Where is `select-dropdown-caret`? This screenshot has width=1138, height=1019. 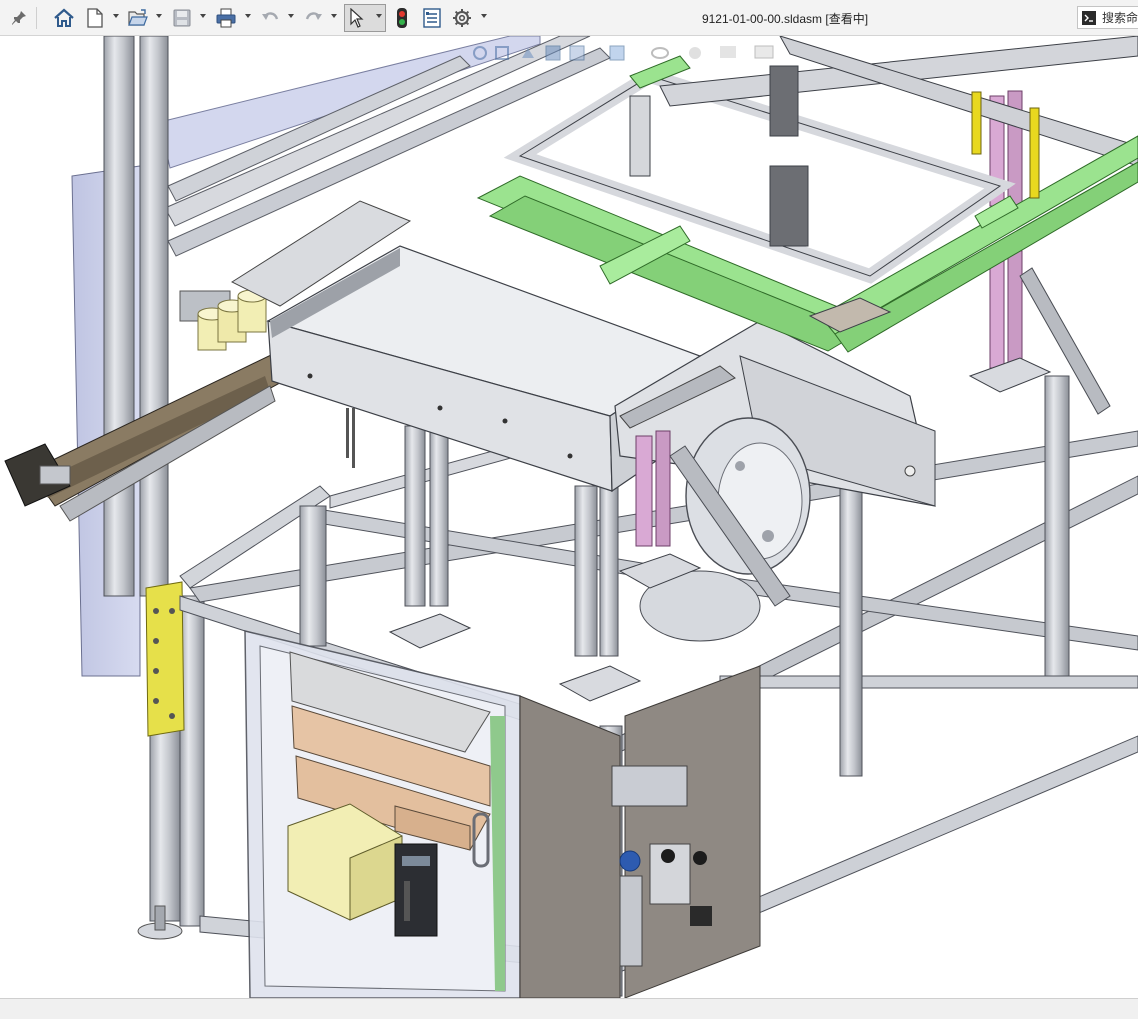
select-dropdown-caret is located at coordinates (379, 16).